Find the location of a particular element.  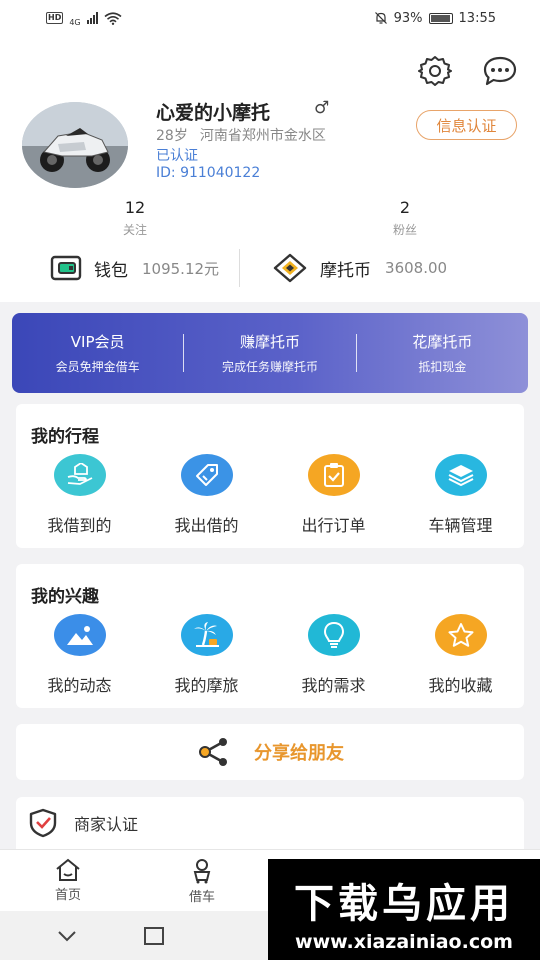

lent-label: 我出借的 is located at coordinates (206, 525).